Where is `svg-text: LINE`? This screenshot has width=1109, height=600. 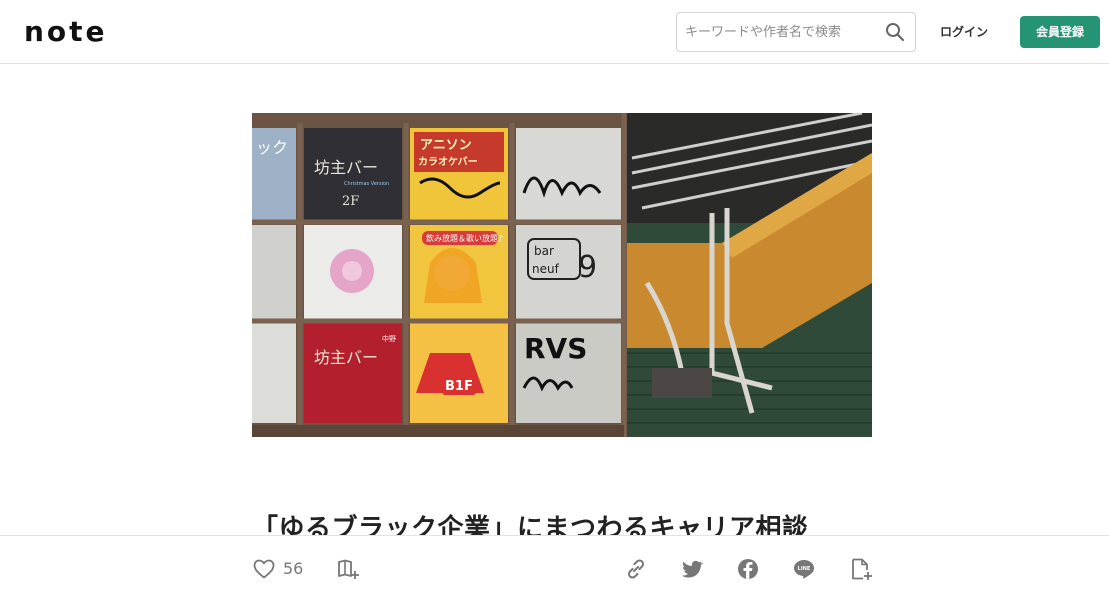
svg-text: LINE is located at coordinates (804, 569).